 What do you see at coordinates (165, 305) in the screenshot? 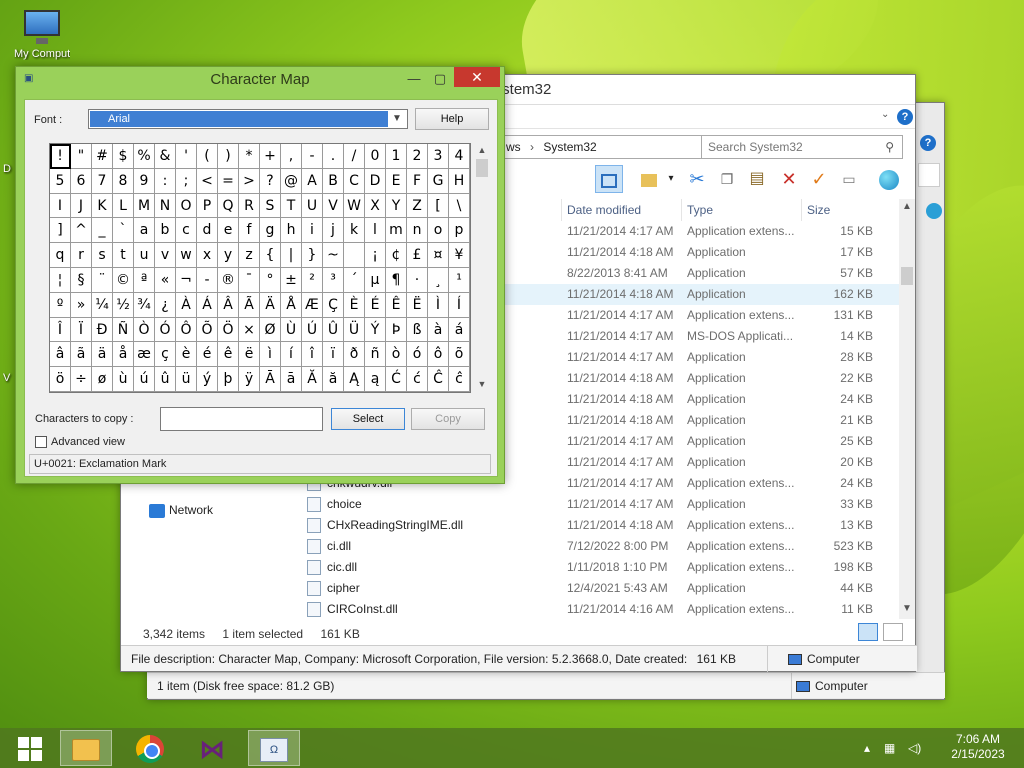
I see `character-cell: ¿` at bounding box center [165, 305].